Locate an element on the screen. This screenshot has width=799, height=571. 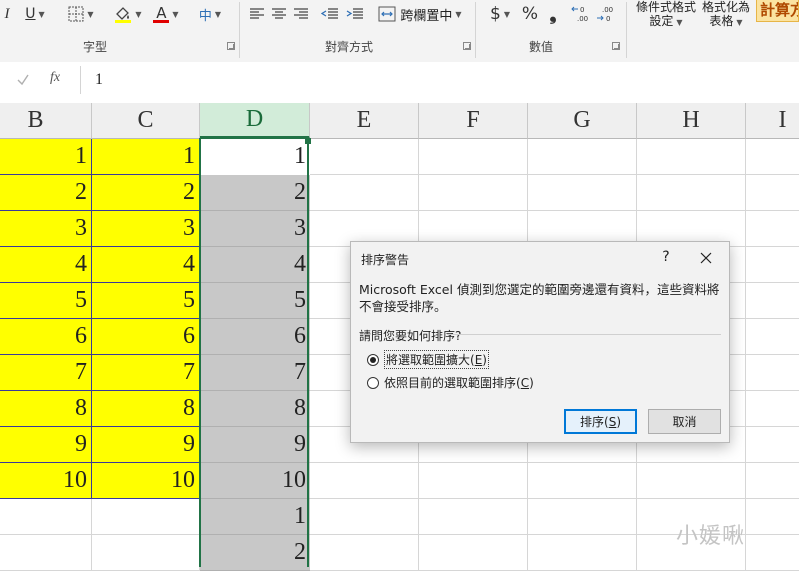
cell-c1: 1 is located at coordinates (146, 157).